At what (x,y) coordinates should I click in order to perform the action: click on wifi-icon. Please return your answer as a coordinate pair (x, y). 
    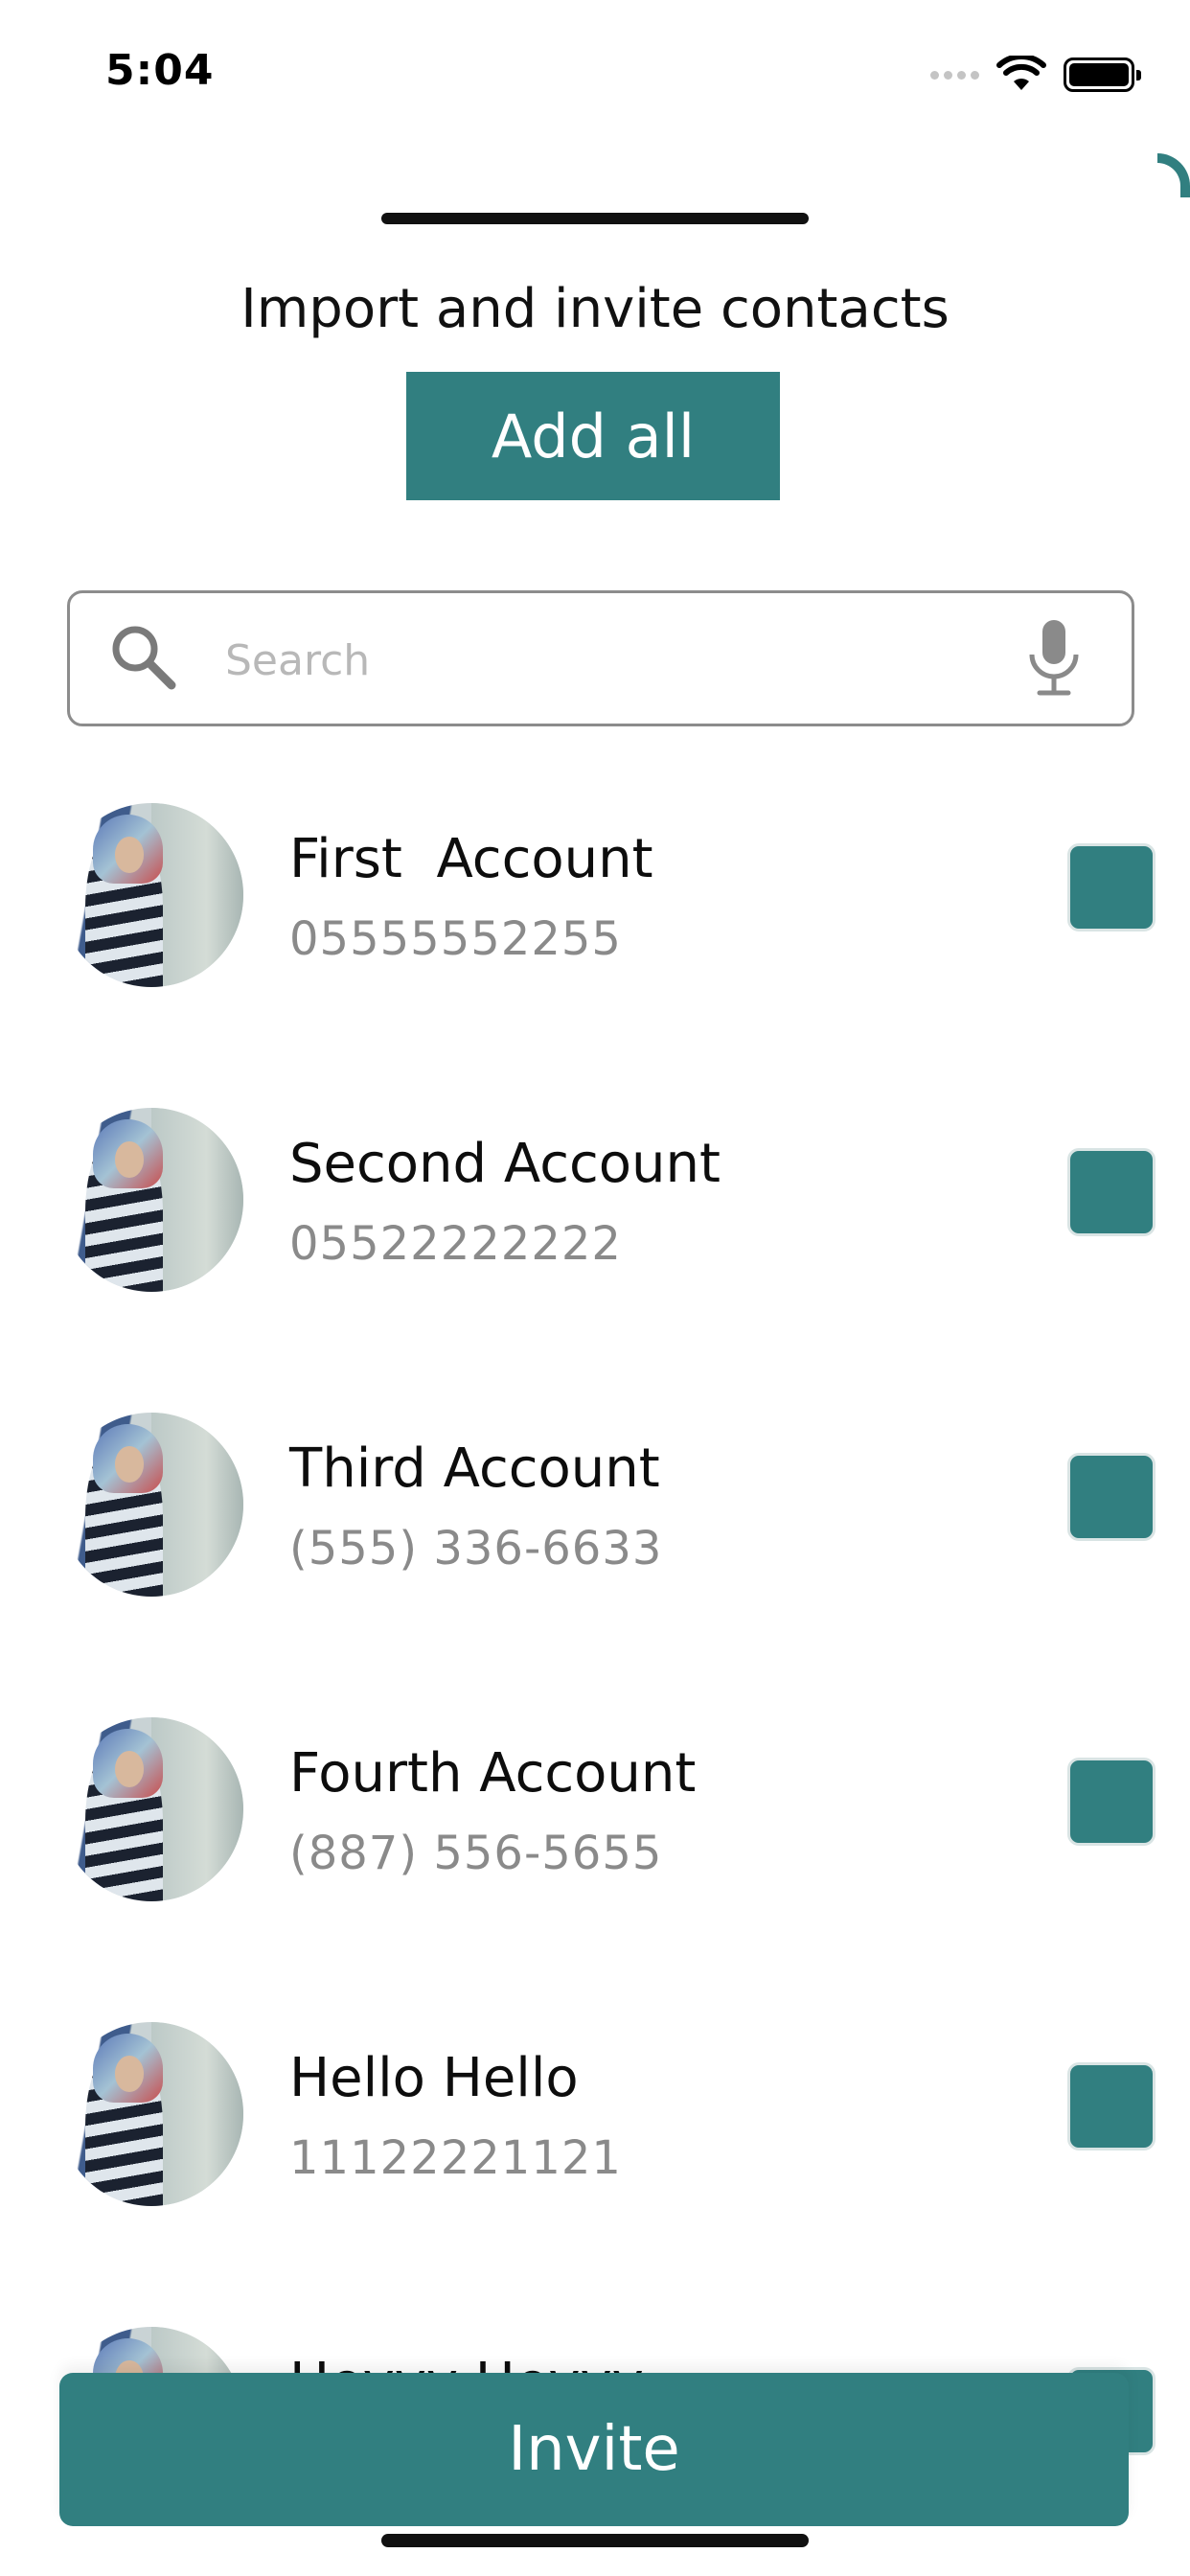
    Looking at the image, I should click on (1021, 73).